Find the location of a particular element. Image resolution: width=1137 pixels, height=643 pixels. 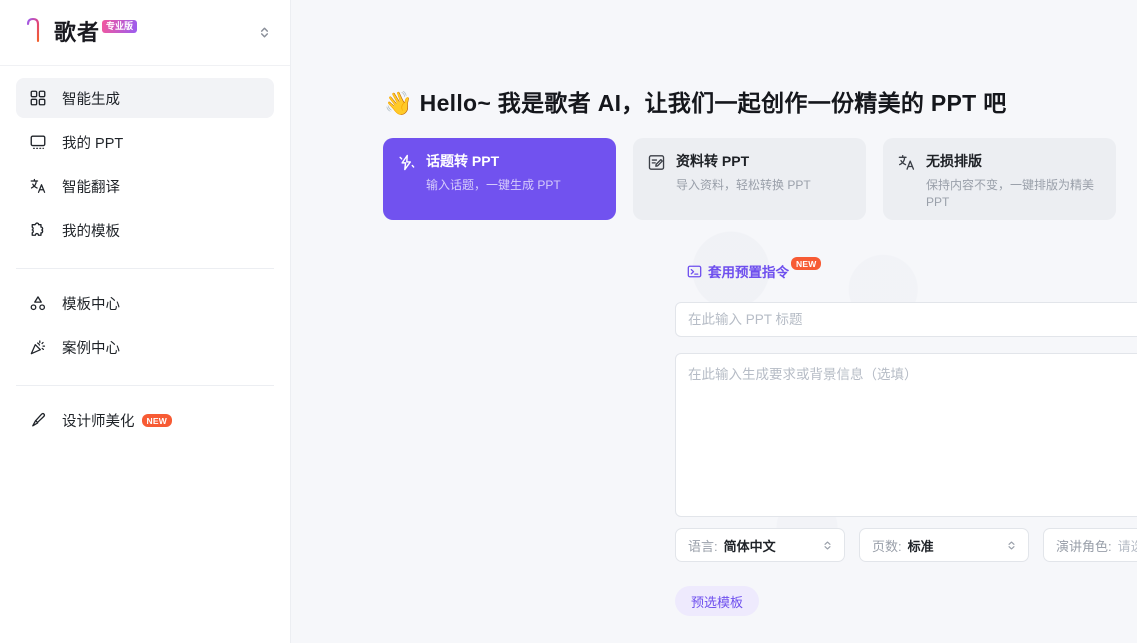

sidebar-item-label: 我的模板 is located at coordinates (91, 231).